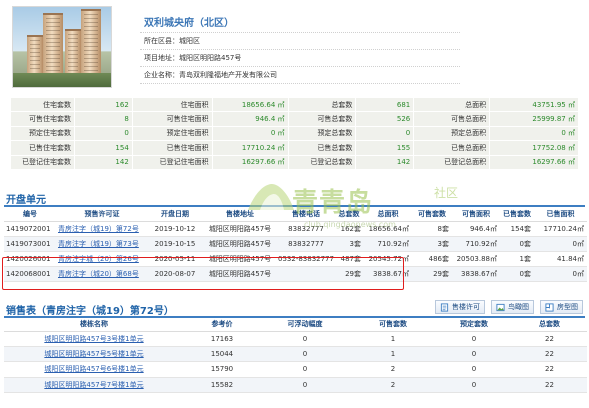 This screenshot has width=589, height=408. I want to click on stat-label: 已售住宅面积, so click(172, 148).